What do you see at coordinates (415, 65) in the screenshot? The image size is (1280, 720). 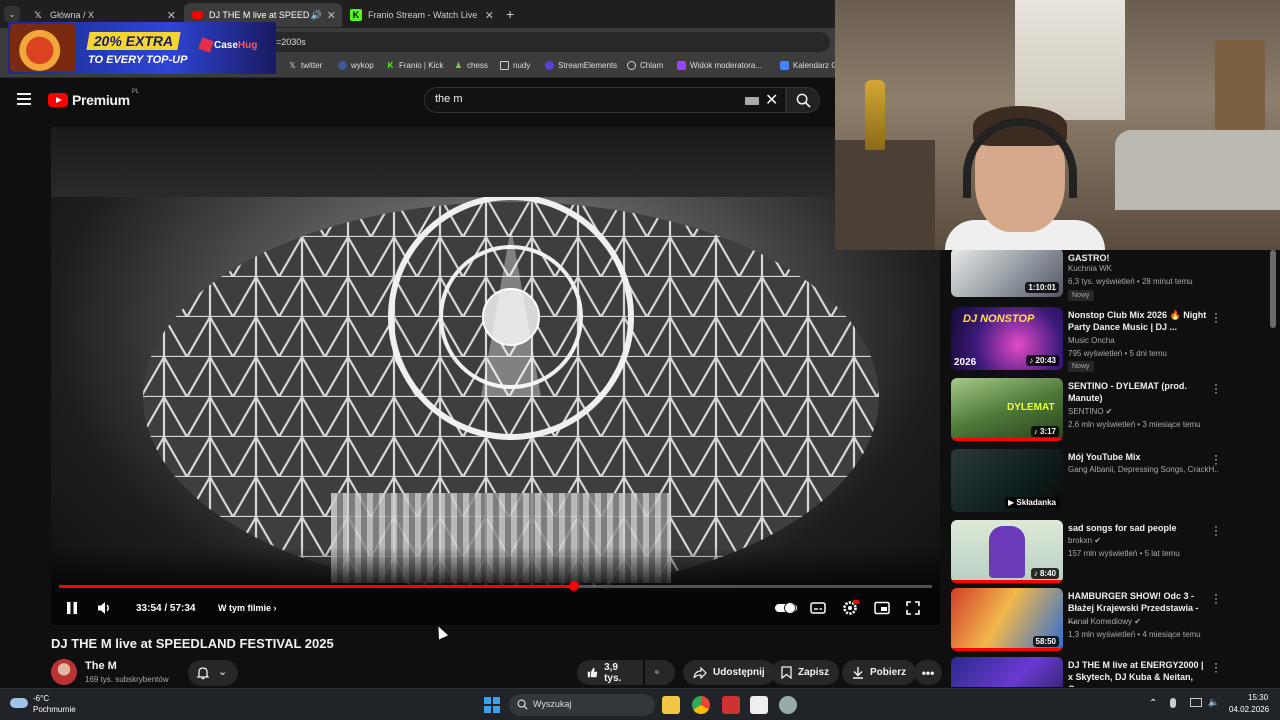 I see `bookmark-kick: K Franio | Kick` at bounding box center [415, 65].